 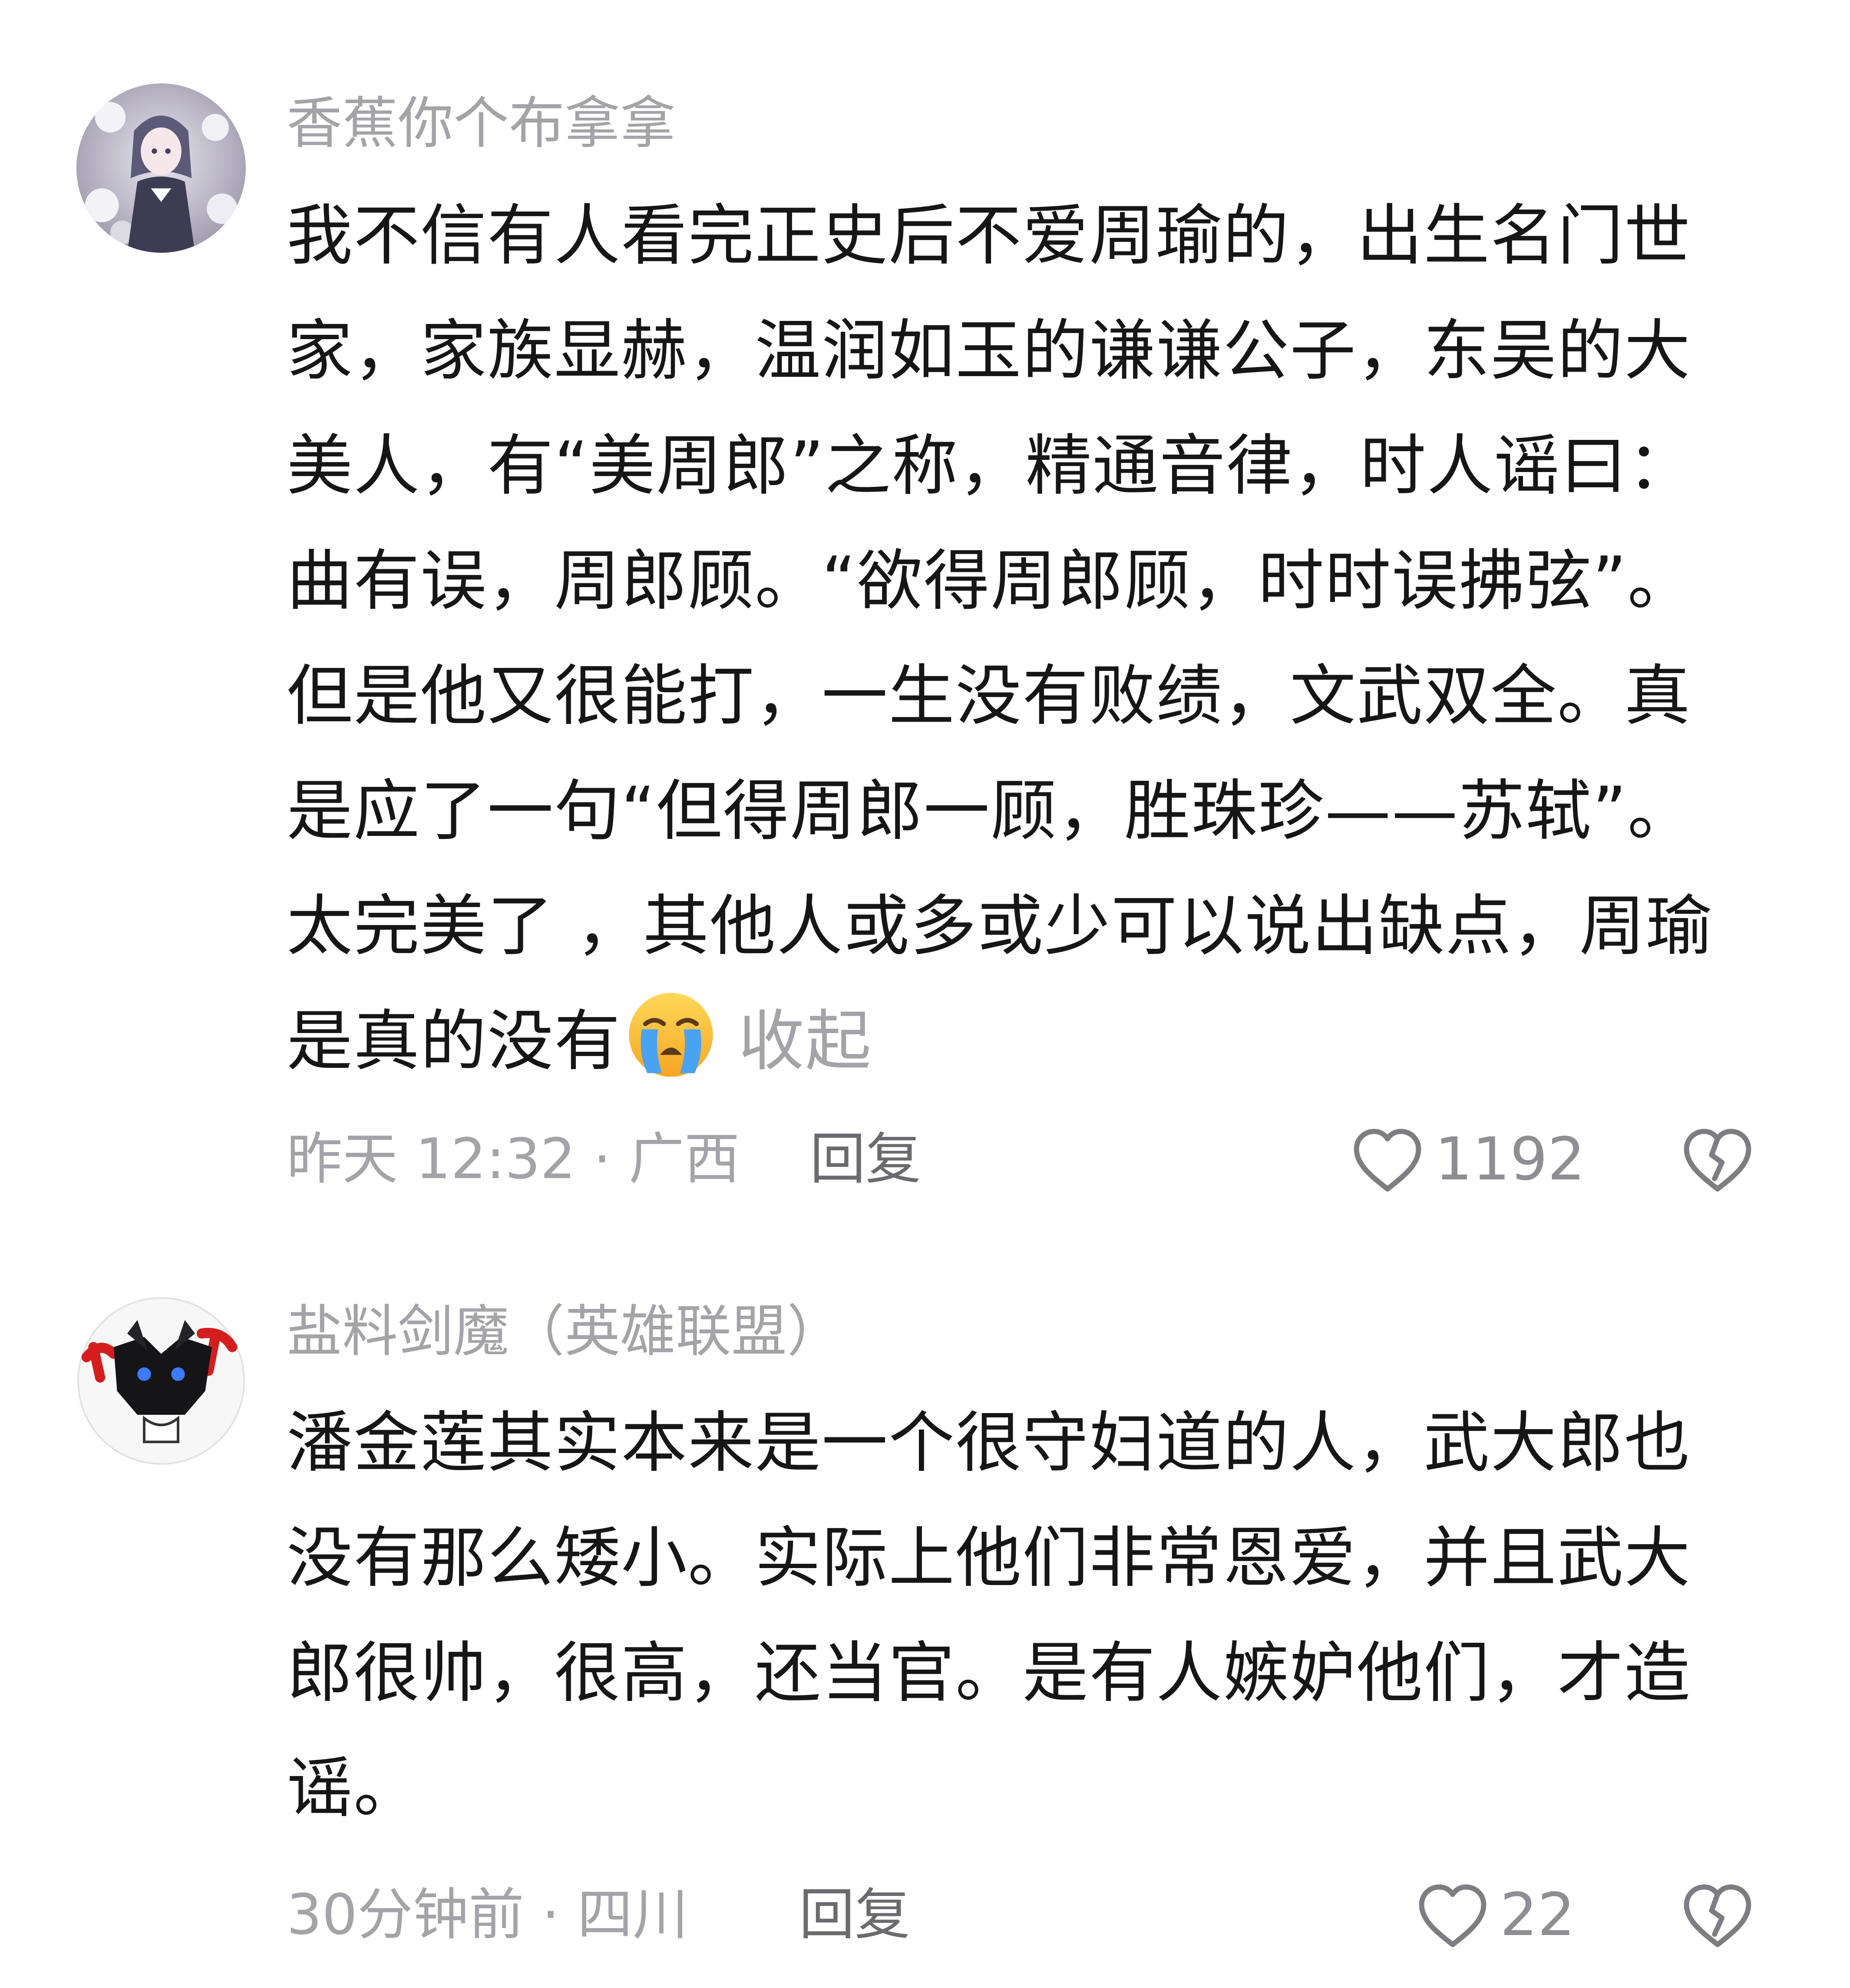 I want to click on comment-text-line-content: 是真的没有, so click(x=454, y=1041).